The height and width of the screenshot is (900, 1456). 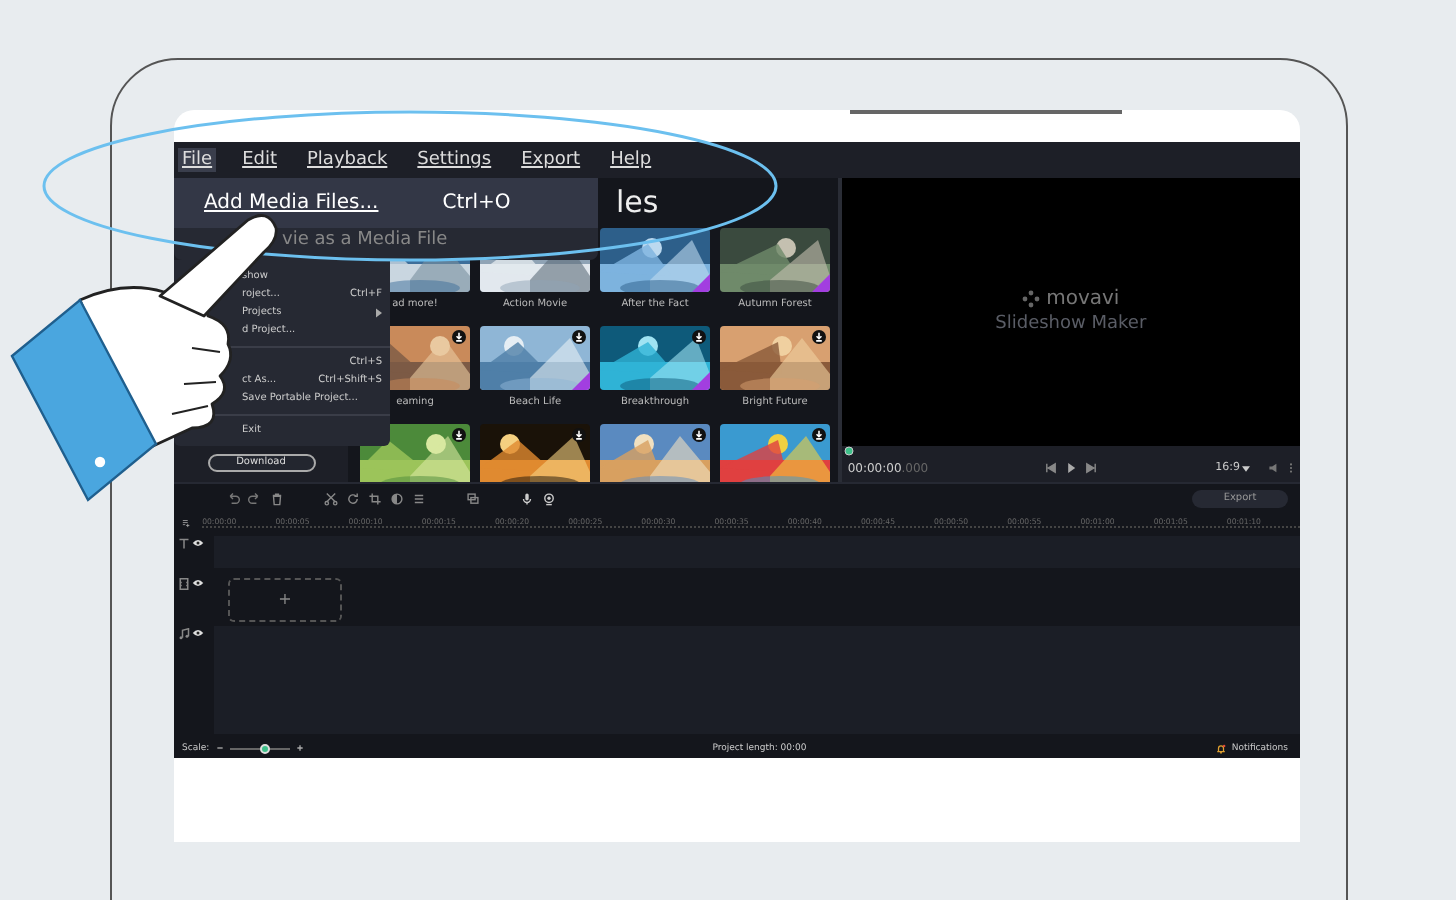 I want to click on menu-item: Edit, so click(x=259, y=159).